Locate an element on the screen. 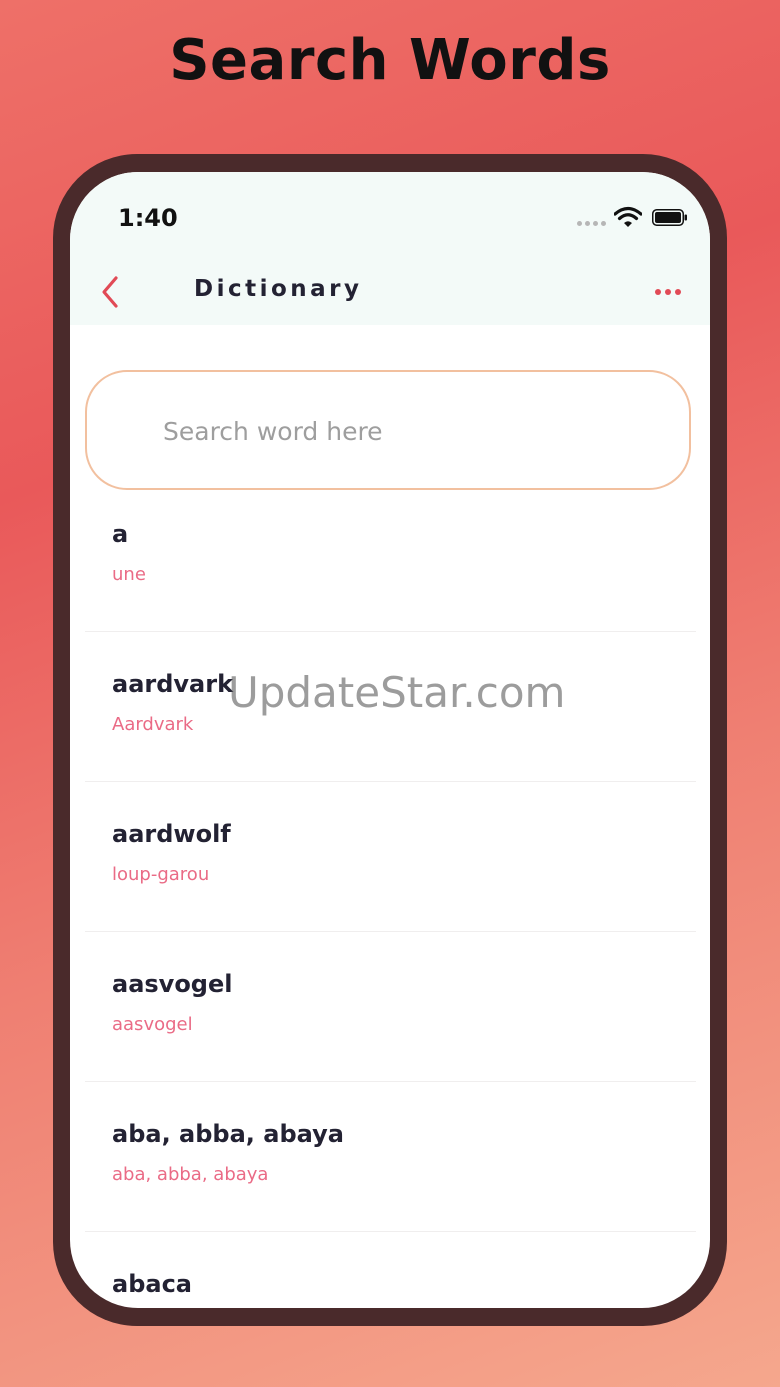  status-time: 1:40 is located at coordinates (148, 218).